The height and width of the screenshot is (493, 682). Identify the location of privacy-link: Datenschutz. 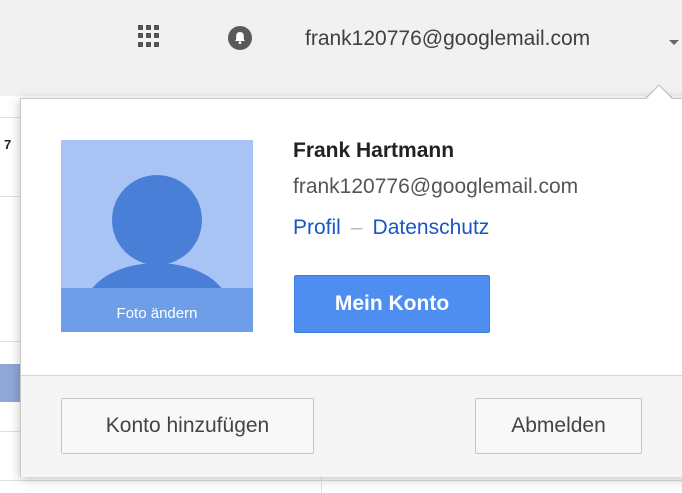
(431, 227).